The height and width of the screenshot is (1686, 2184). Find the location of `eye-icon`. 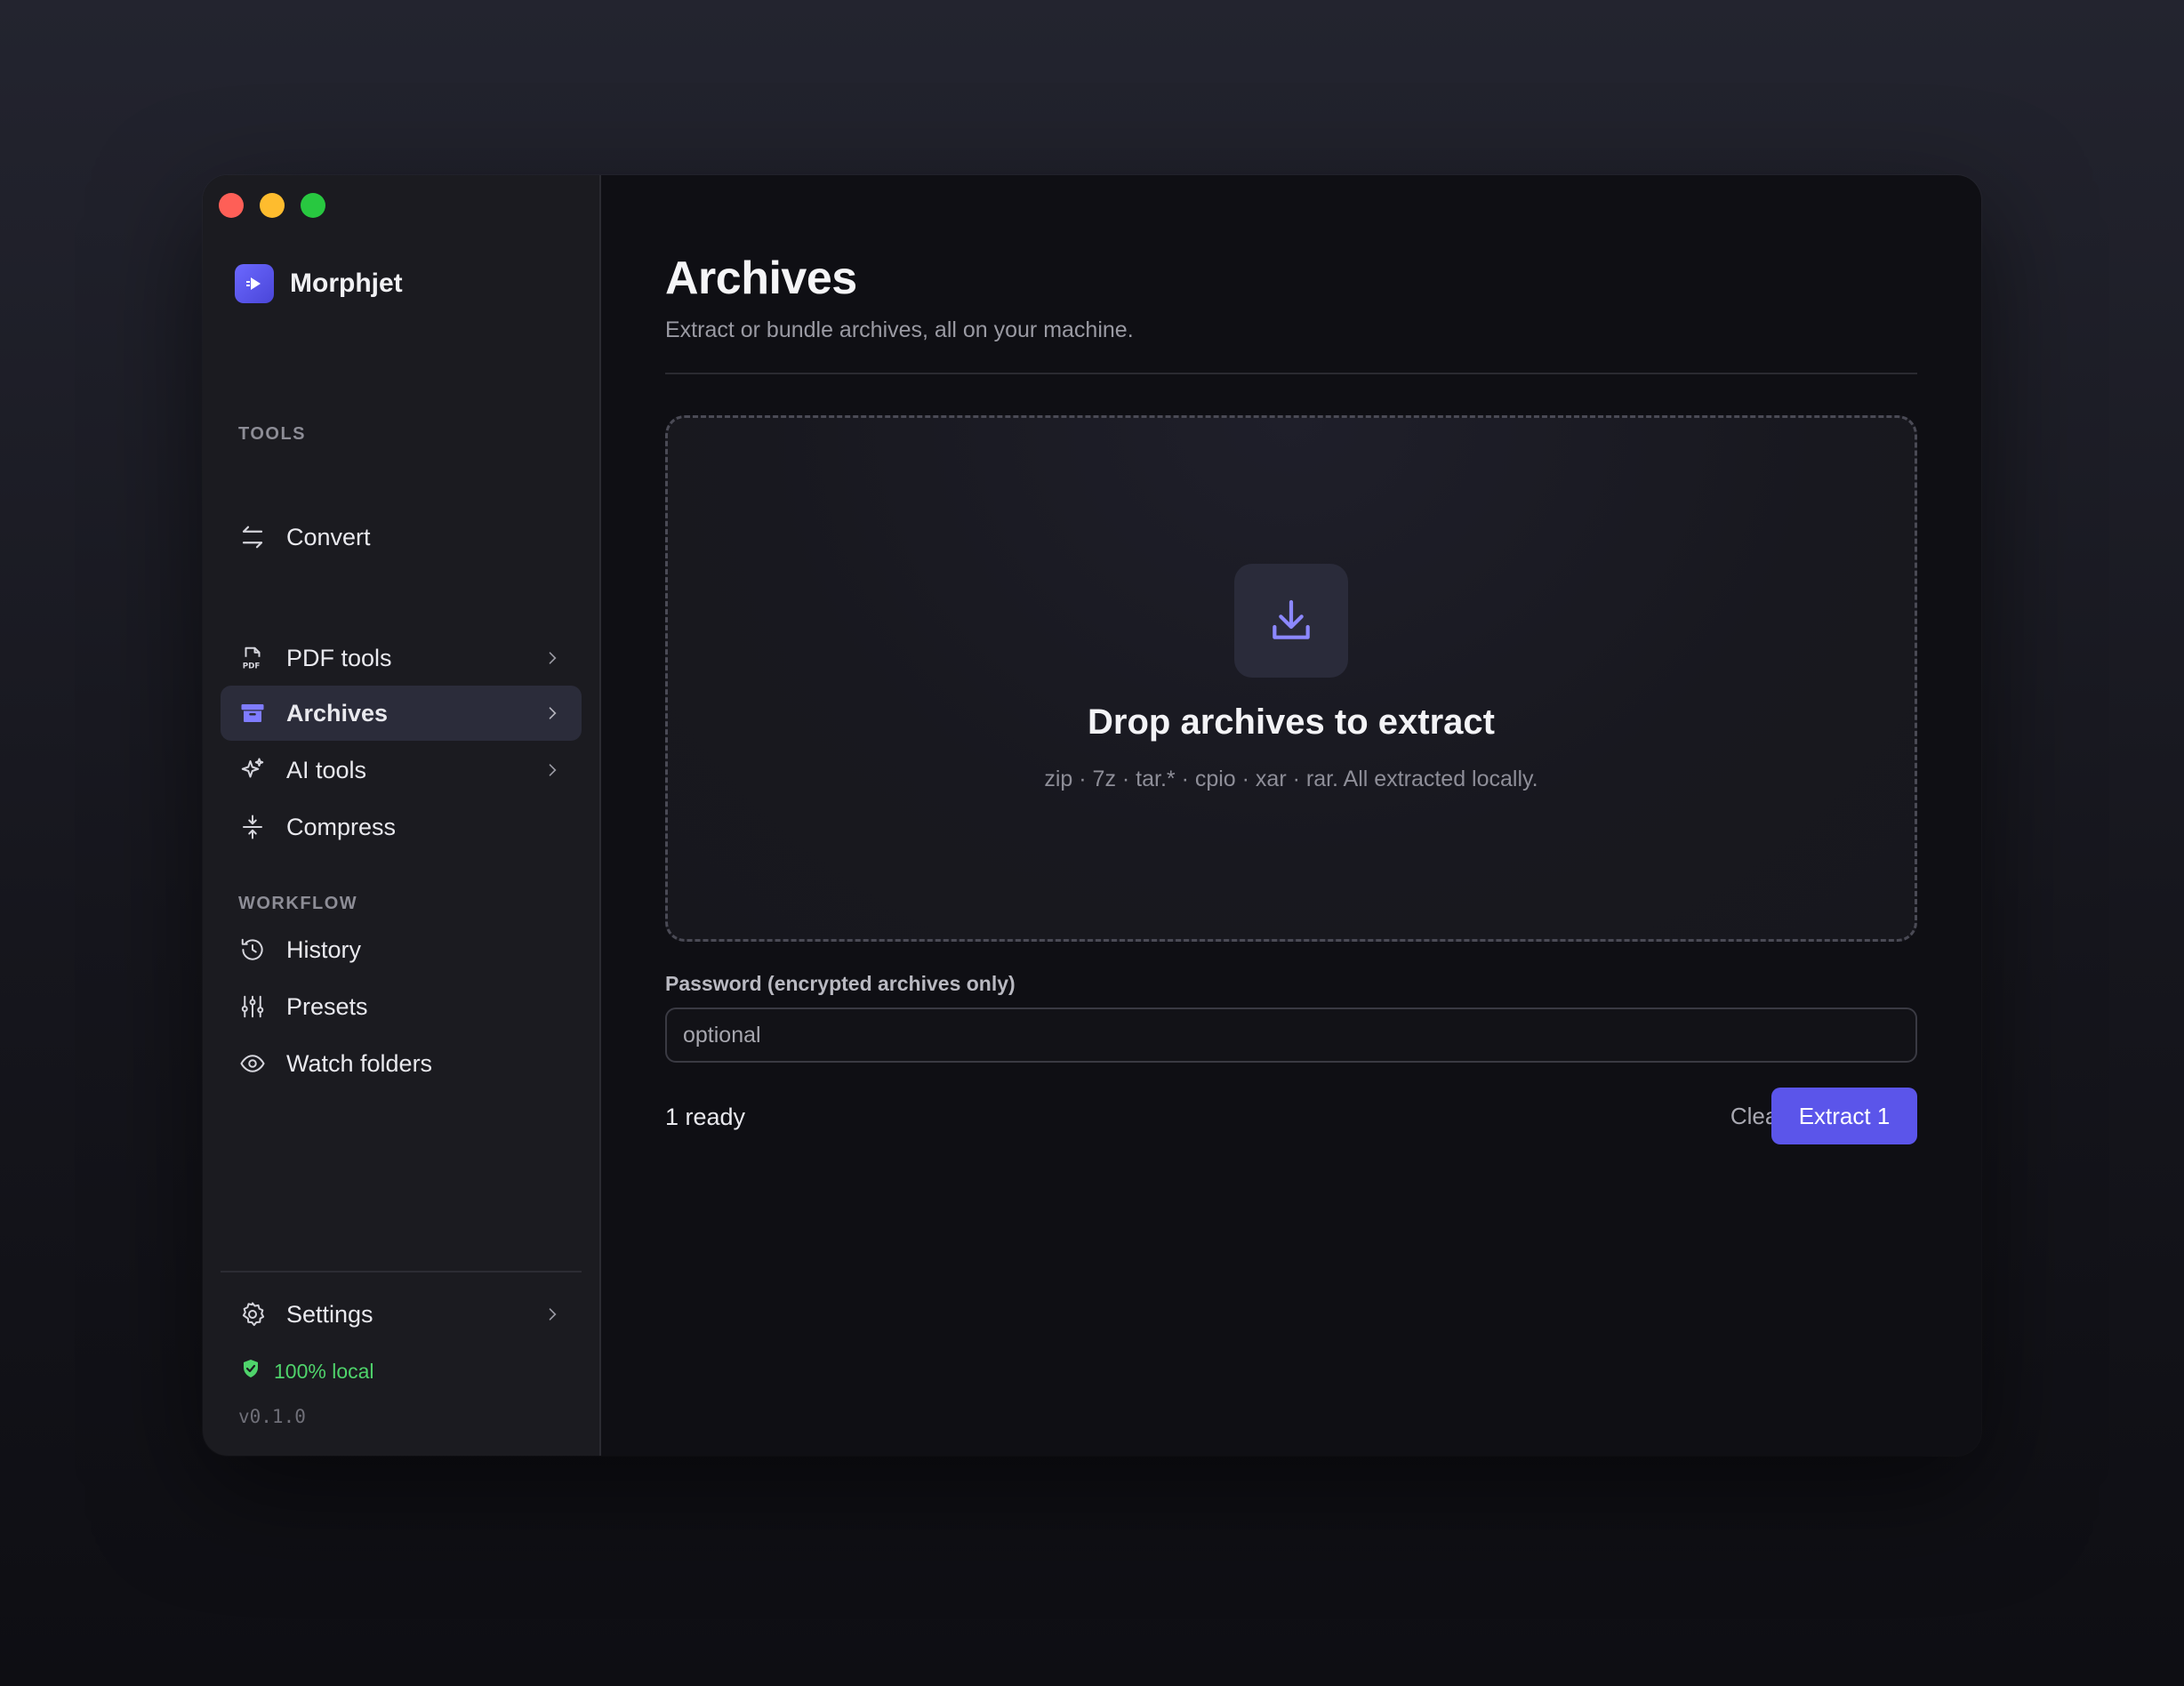

eye-icon is located at coordinates (252, 1063).